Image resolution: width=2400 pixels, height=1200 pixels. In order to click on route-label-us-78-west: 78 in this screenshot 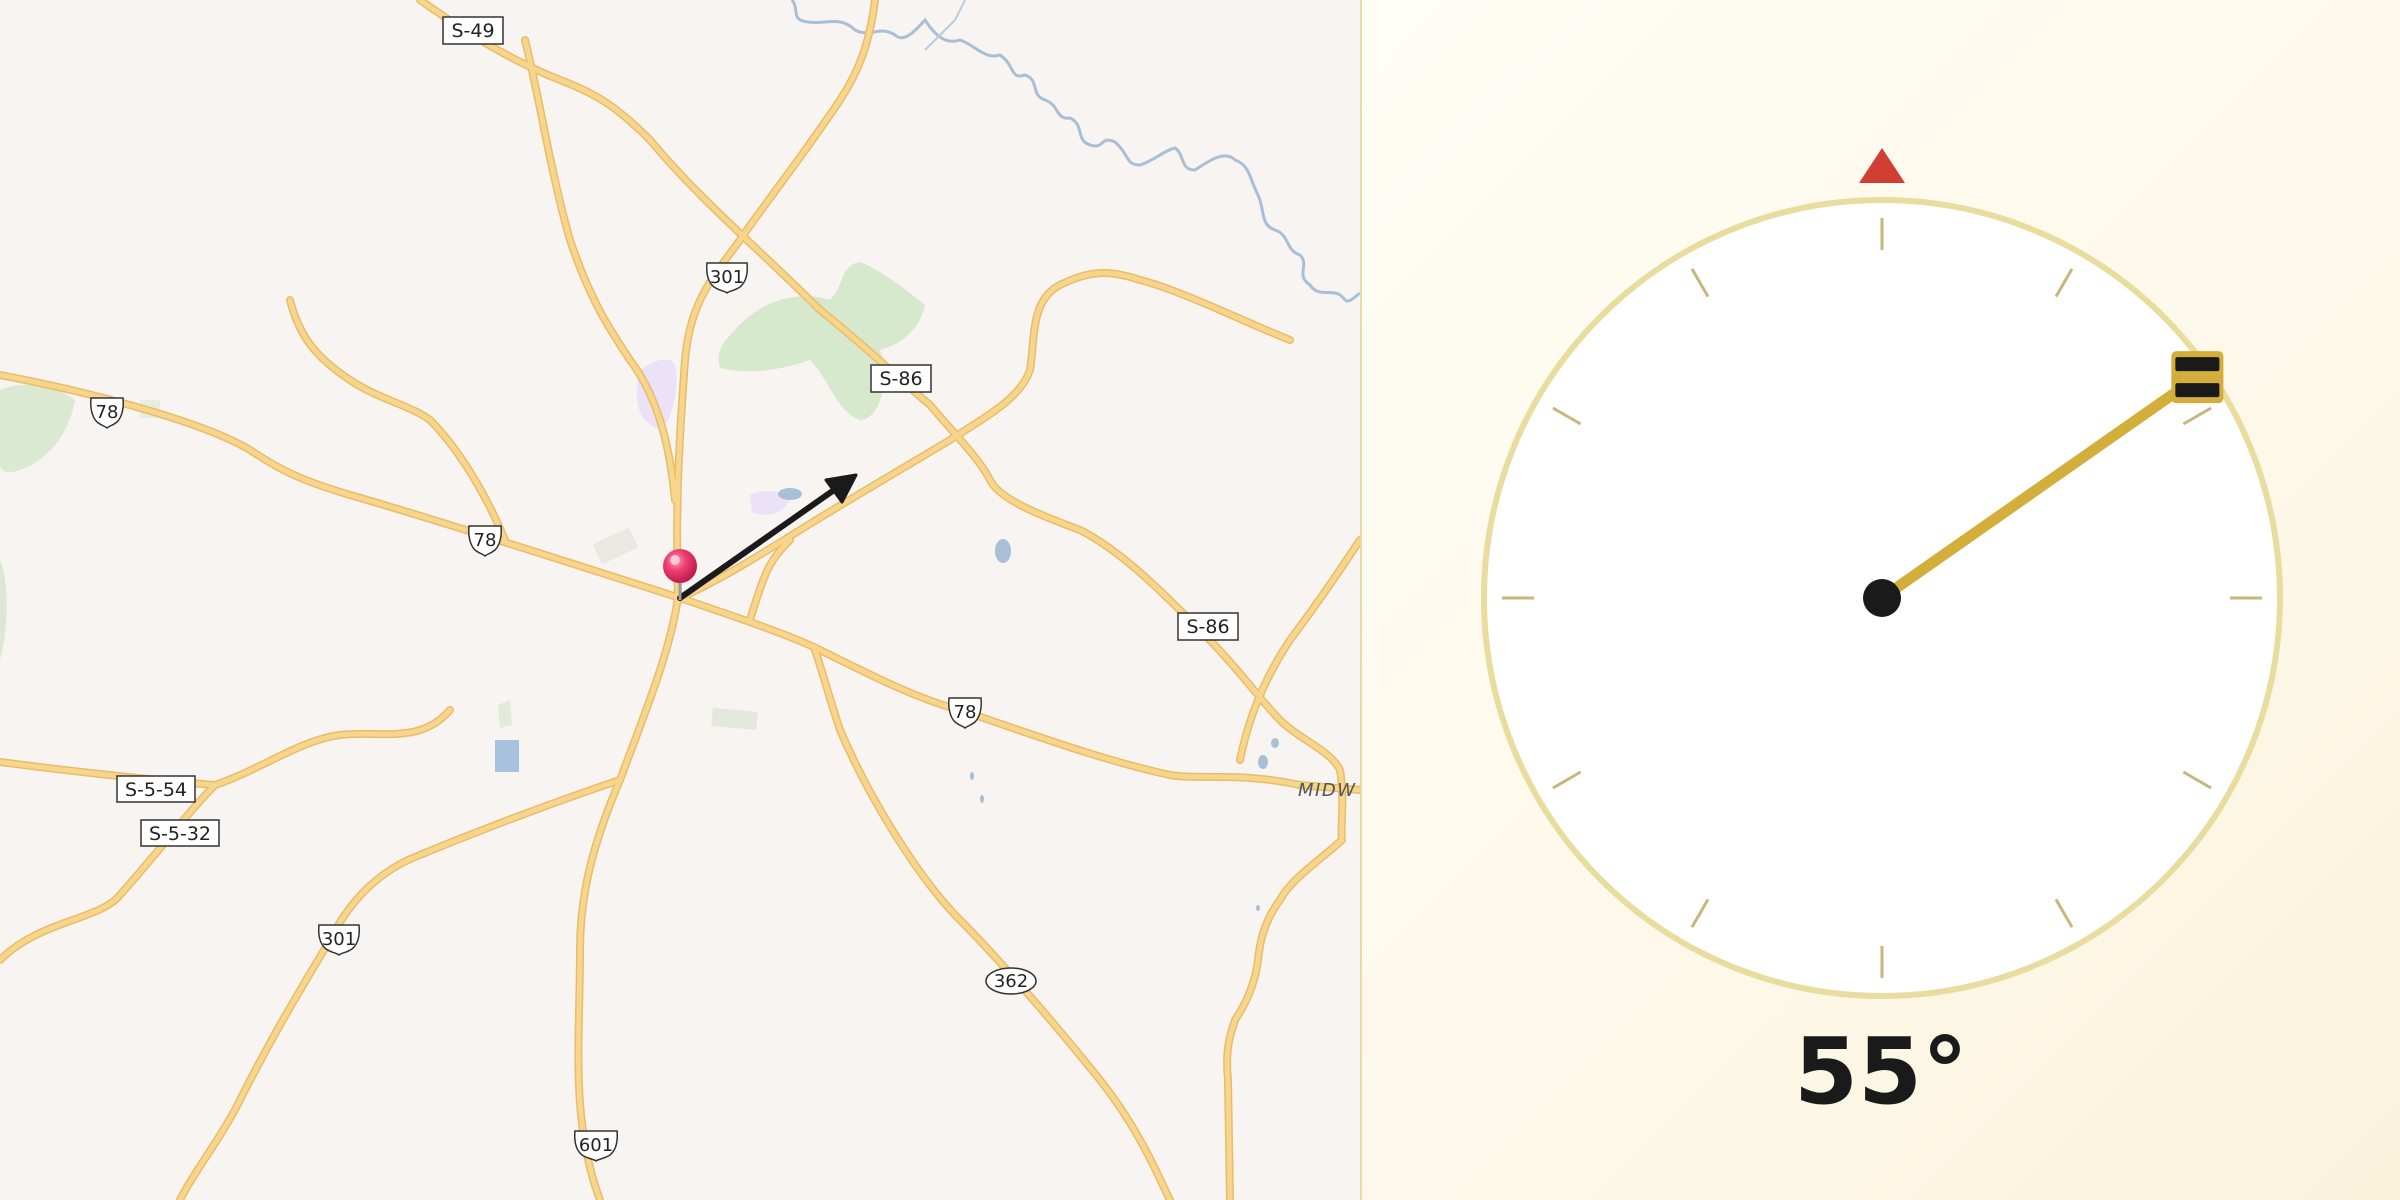, I will do `click(107, 413)`.